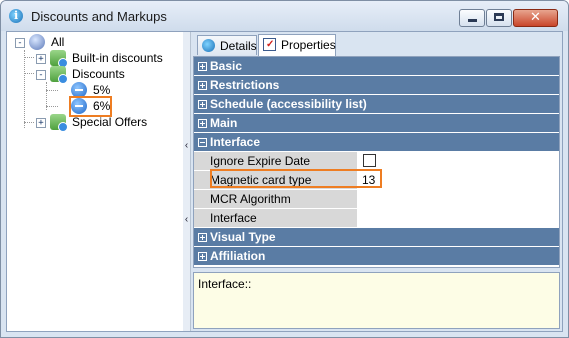  I want to click on category-restrictions: Restrictions, so click(376, 85).